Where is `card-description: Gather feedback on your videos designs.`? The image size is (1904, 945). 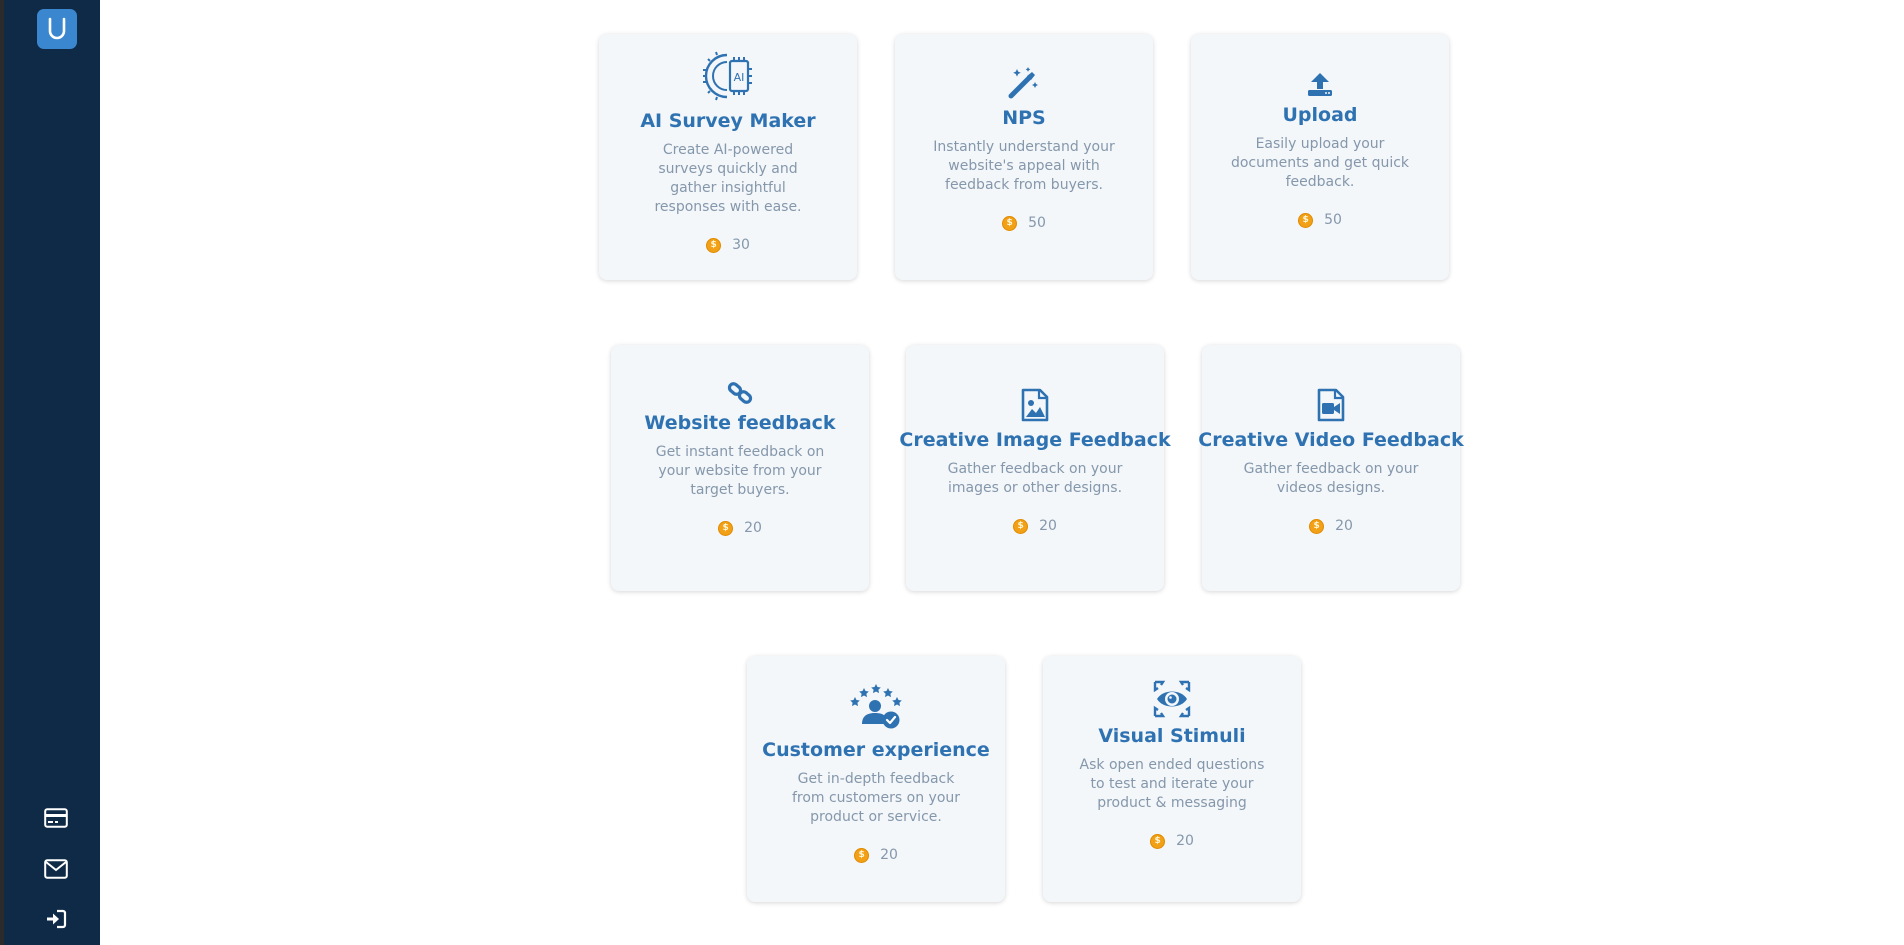 card-description: Gather feedback on your videos designs. is located at coordinates (1331, 478).